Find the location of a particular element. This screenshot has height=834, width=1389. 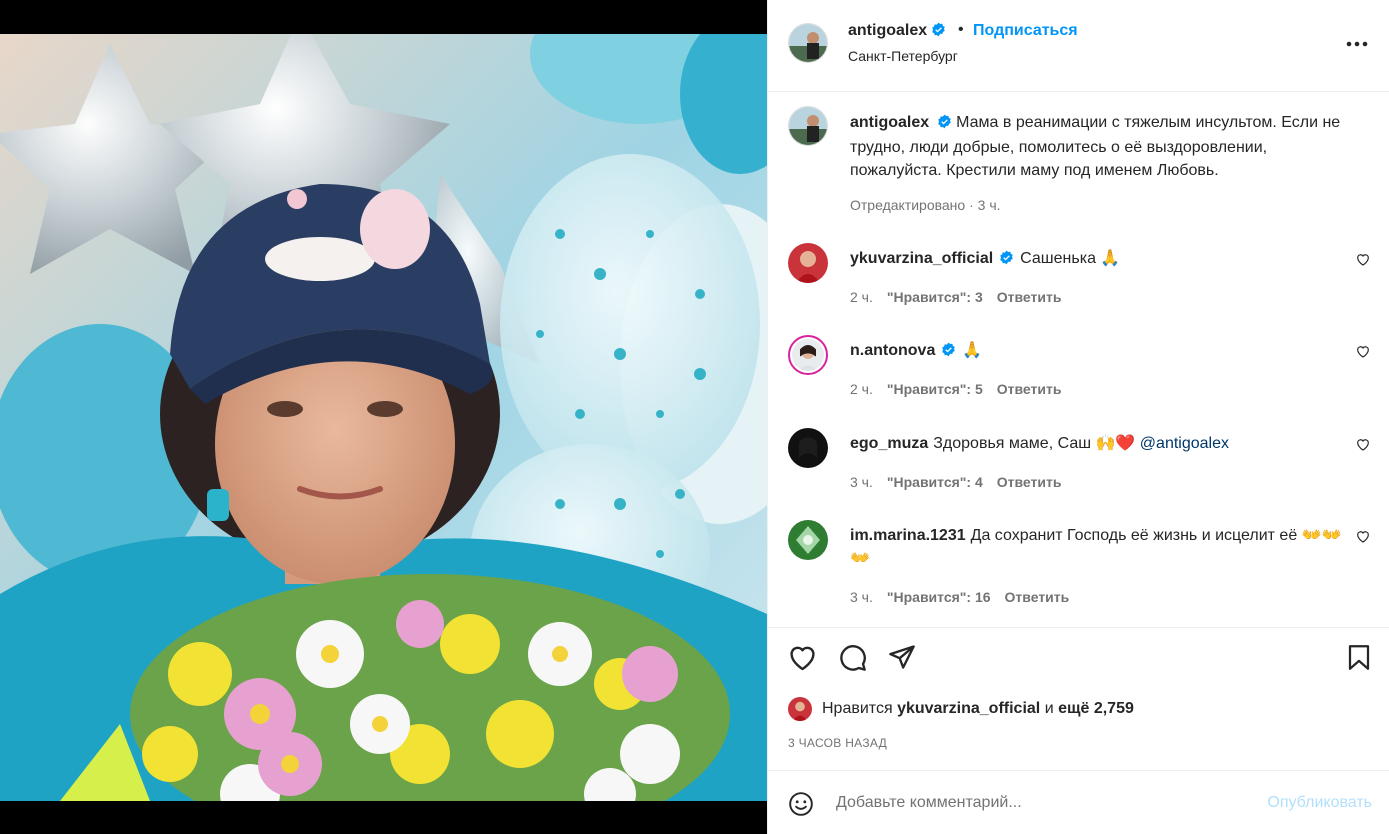

author-avatar is located at coordinates (808, 43).